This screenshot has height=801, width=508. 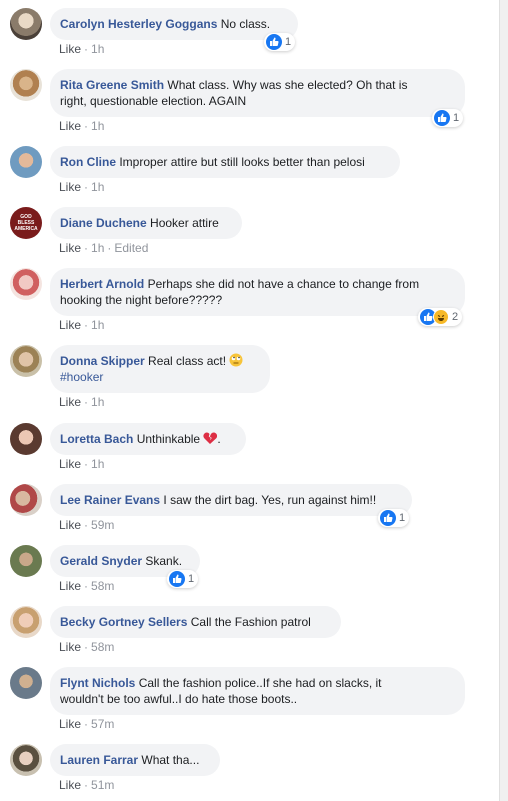 What do you see at coordinates (87, 525) in the screenshot?
I see `comment-meta: Like · 59m` at bounding box center [87, 525].